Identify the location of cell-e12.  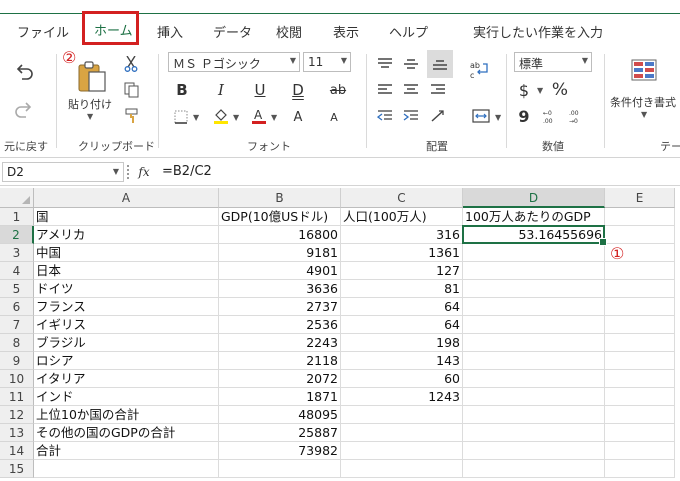
(640, 415).